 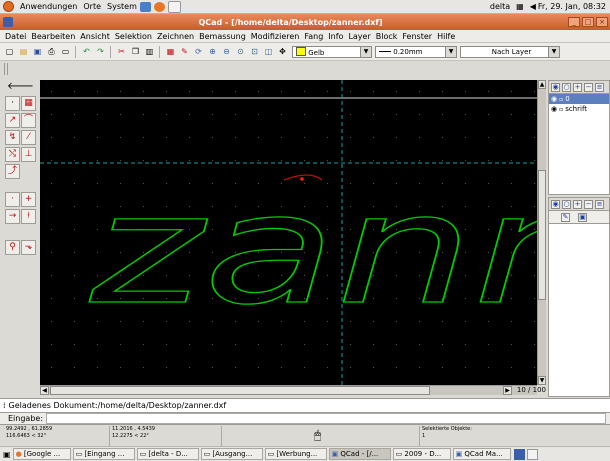 I want to click on back-arrow-icon: 🡐, so click(x=20, y=87).